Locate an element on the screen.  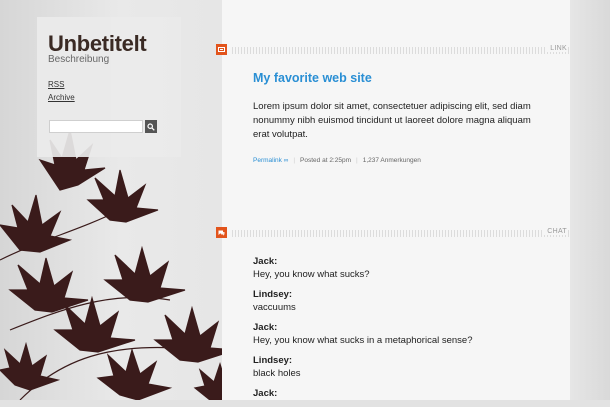
post-notes-count: 1,237 Anmerkungen is located at coordinates (392, 160).